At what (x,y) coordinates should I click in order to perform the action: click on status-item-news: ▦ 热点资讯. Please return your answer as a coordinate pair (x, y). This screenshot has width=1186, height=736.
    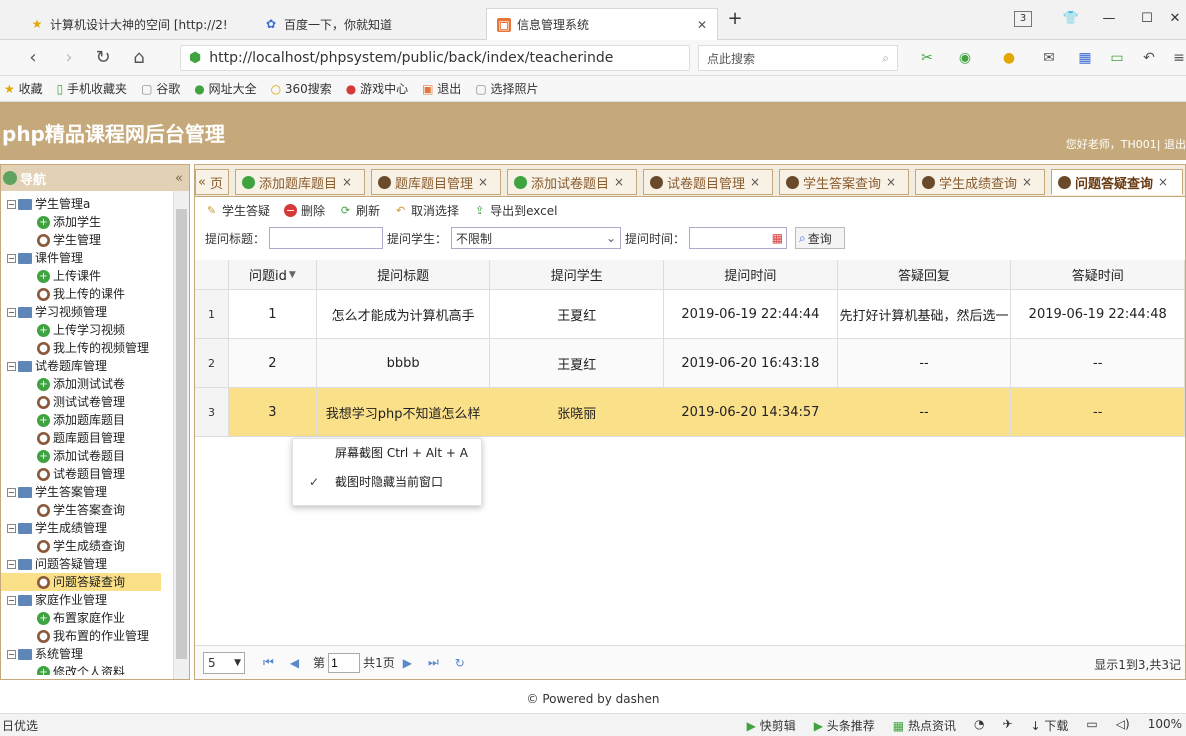
    Looking at the image, I should click on (924, 725).